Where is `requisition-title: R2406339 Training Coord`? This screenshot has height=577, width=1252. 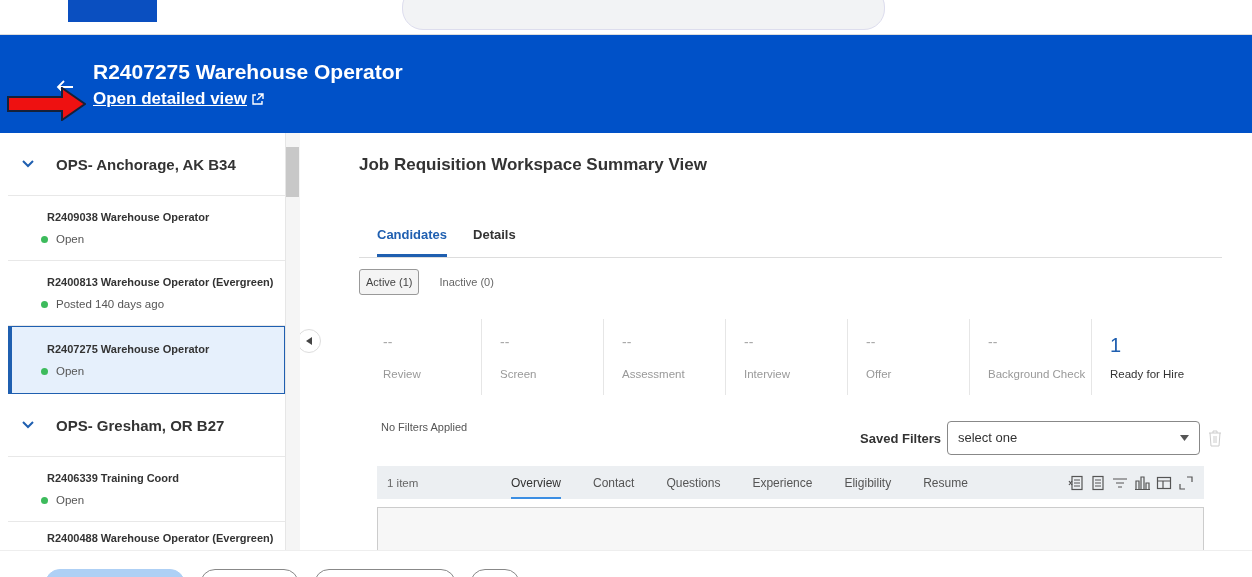
requisition-title: R2406339 Training Coord is located at coordinates (113, 478).